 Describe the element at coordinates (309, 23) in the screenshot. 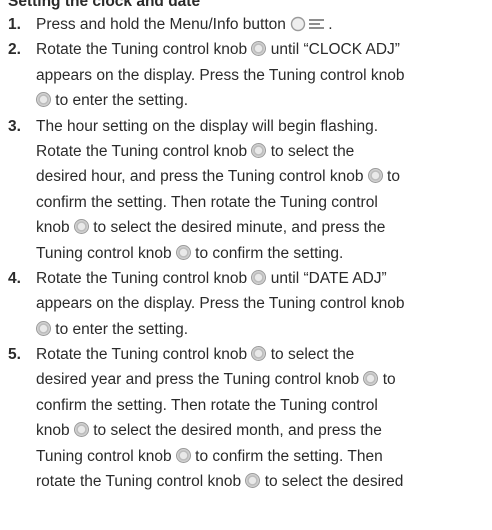

I see `menu-info-button-icon` at that location.